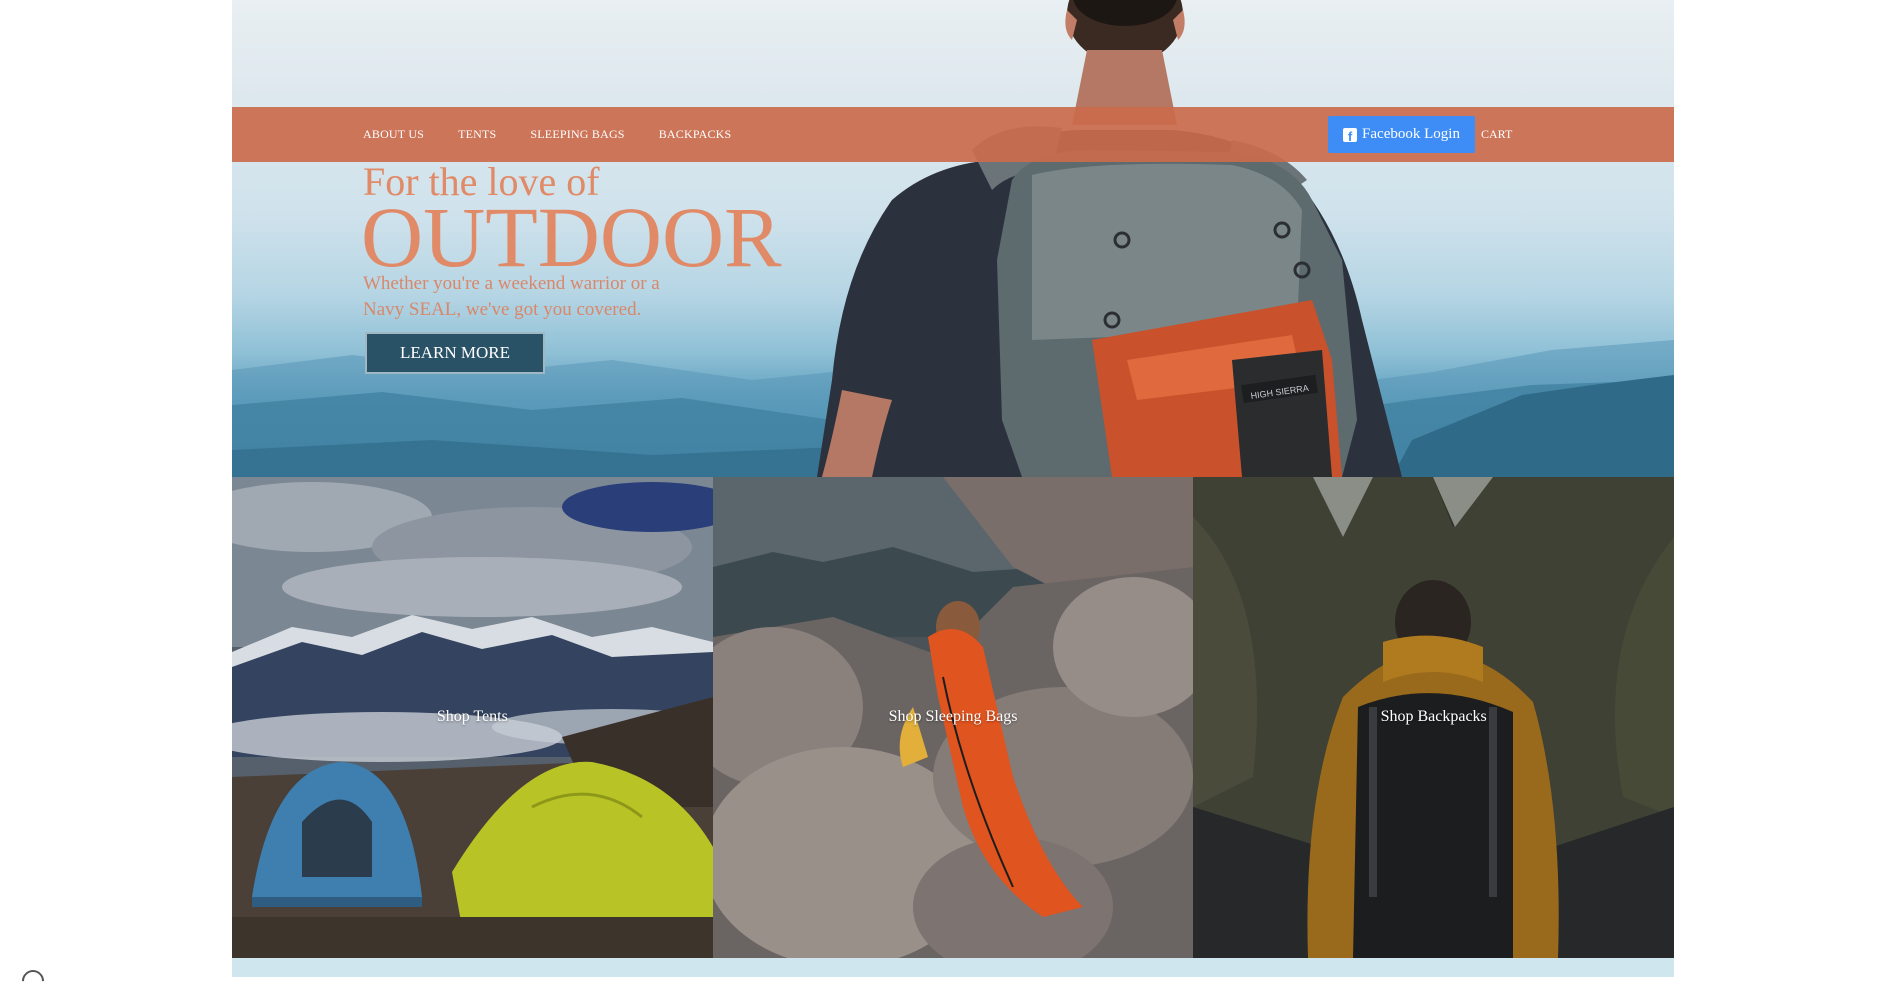  I want to click on facebook-login-label: Facebook Login, so click(1411, 134).